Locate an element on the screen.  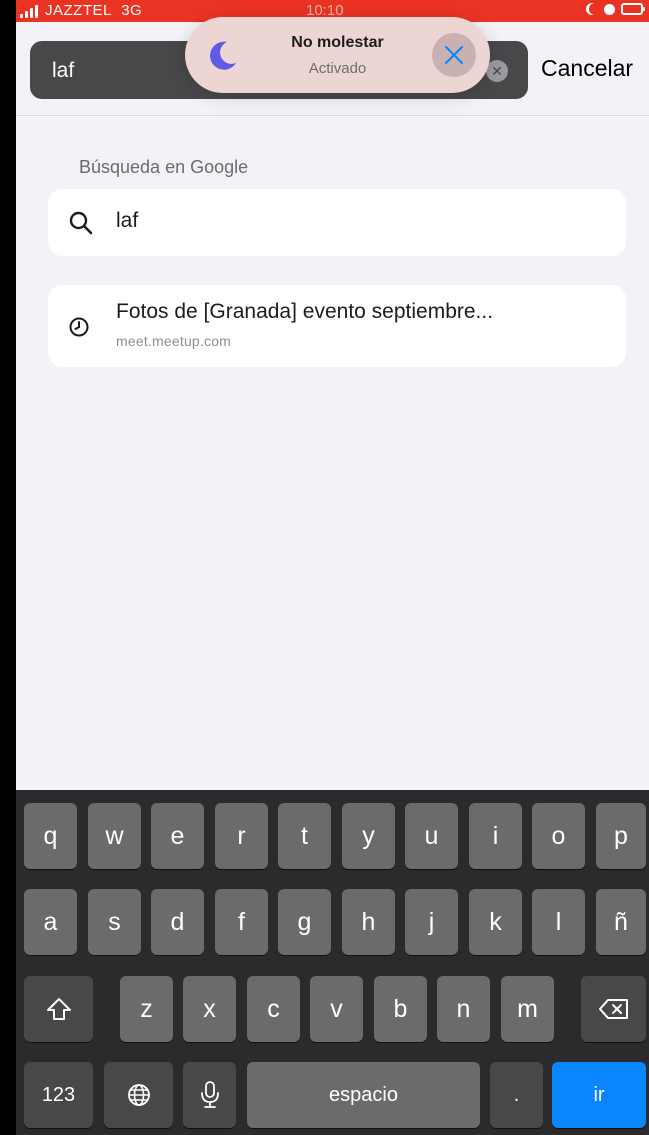
search-icon is located at coordinates (81, 223).